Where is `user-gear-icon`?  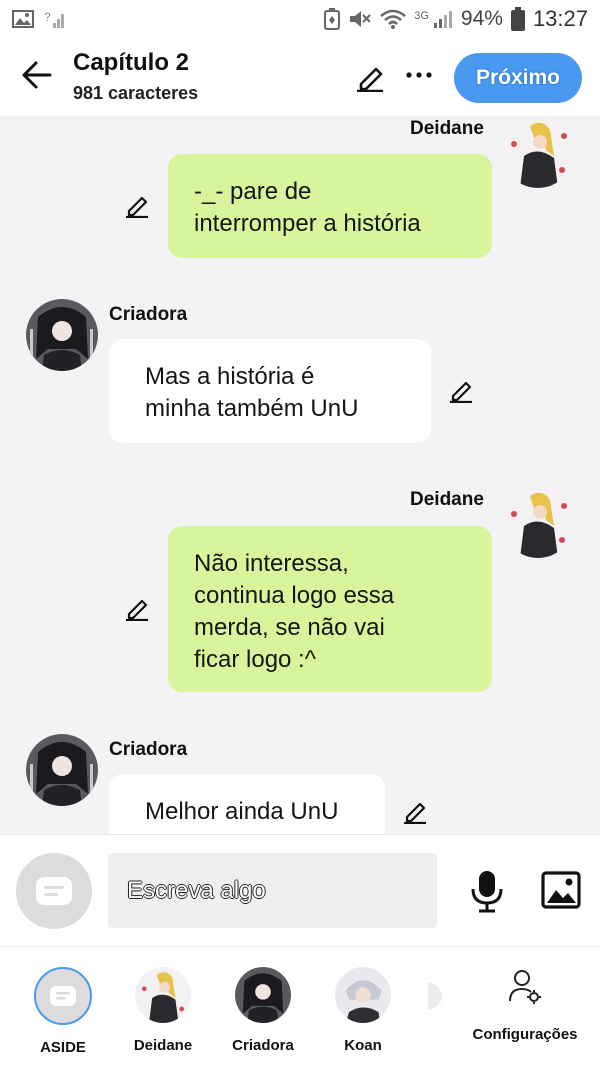
user-gear-icon is located at coordinates (525, 987).